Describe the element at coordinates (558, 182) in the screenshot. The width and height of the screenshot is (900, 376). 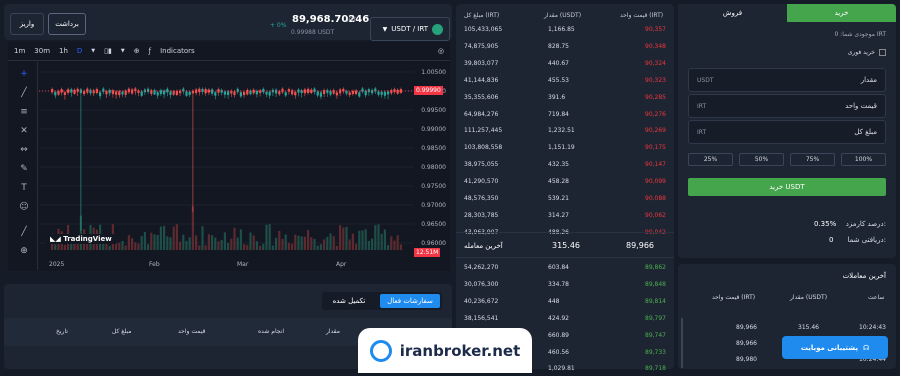
I see `book-amount: 458.28` at that location.